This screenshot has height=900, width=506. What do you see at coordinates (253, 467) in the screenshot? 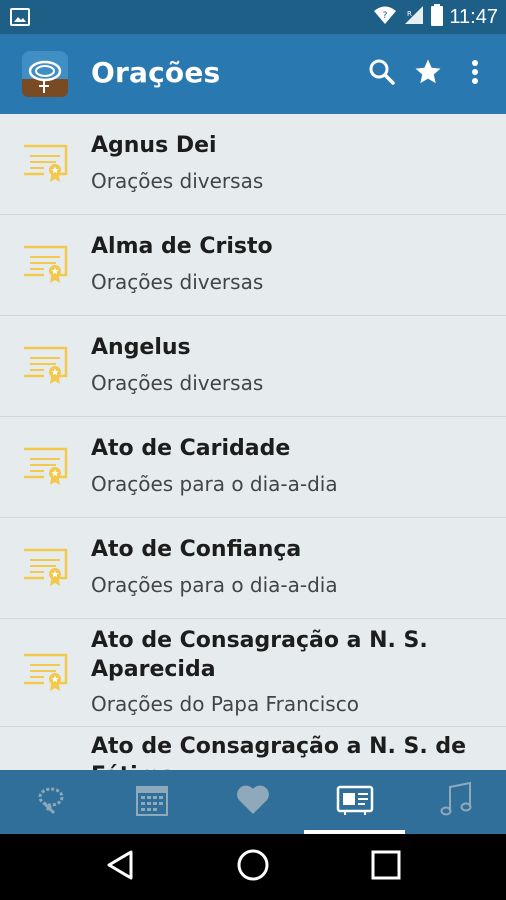
I see `list-item: Ato de Caridade Orações para o dia-a-dia` at bounding box center [253, 467].